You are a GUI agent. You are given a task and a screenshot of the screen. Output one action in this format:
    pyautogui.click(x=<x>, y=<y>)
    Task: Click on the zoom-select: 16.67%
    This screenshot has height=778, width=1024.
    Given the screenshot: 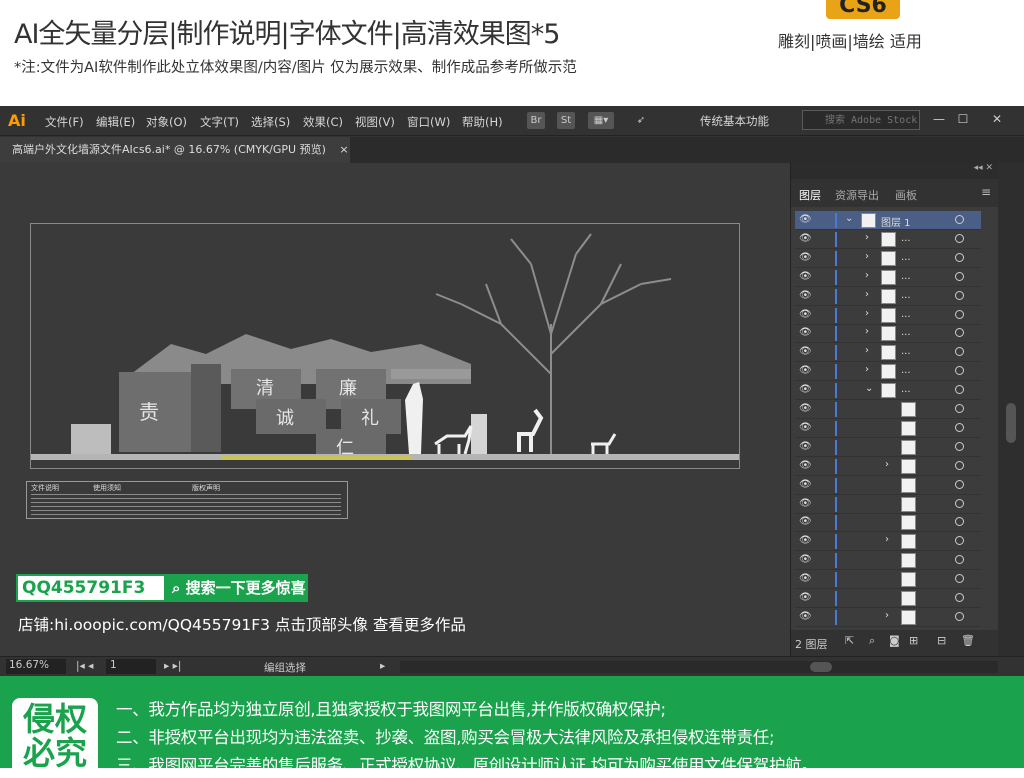 What is the action you would take?
    pyautogui.click(x=36, y=666)
    